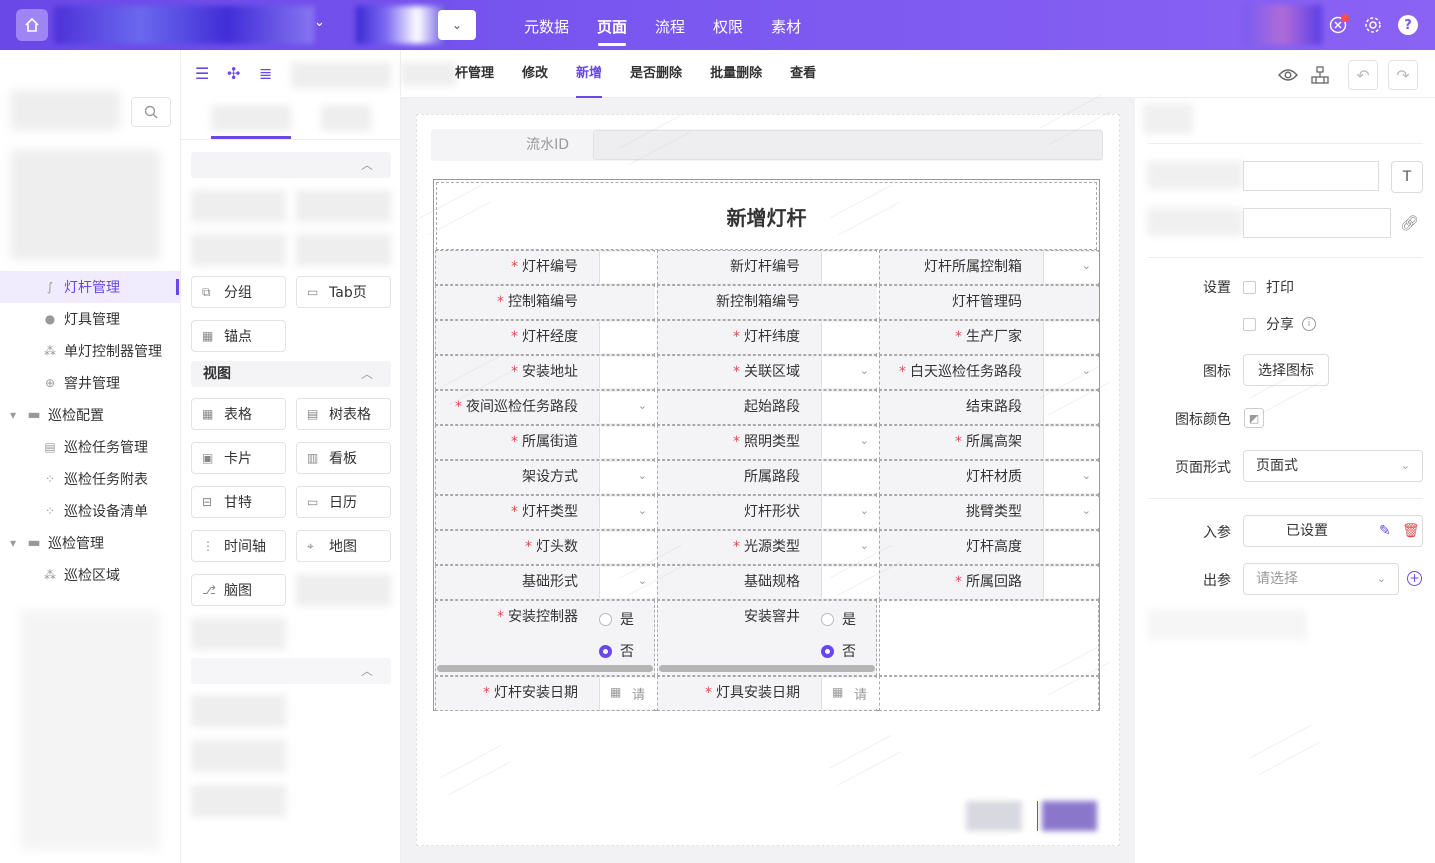 This screenshot has width=1435, height=863. I want to click on topnav-item: 流程, so click(670, 25).